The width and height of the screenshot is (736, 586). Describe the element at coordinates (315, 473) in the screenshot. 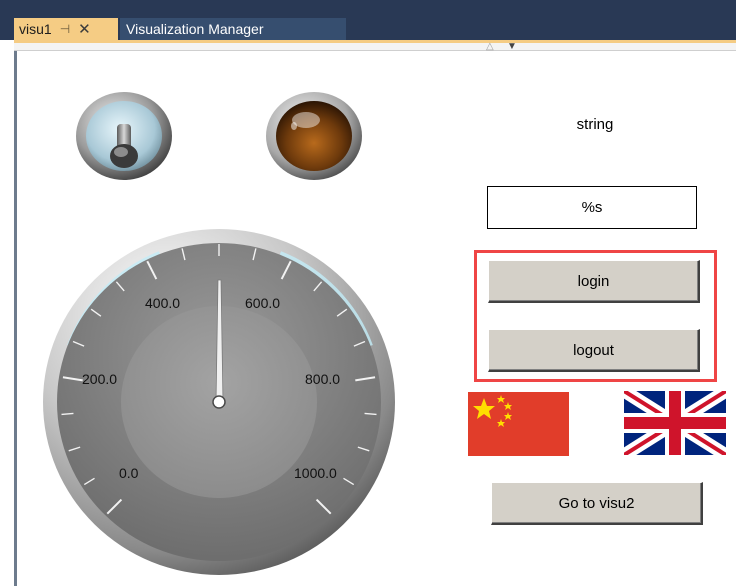

I see `gauge-label-1000: 1000.0` at that location.